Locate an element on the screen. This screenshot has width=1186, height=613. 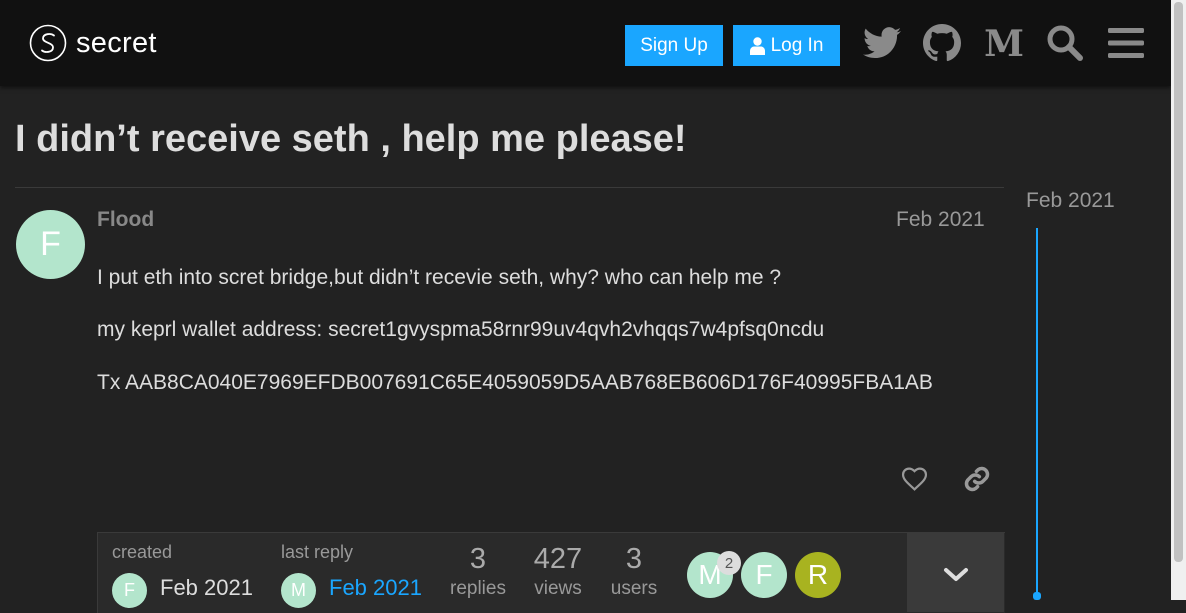
created-avatar: F is located at coordinates (129, 590).